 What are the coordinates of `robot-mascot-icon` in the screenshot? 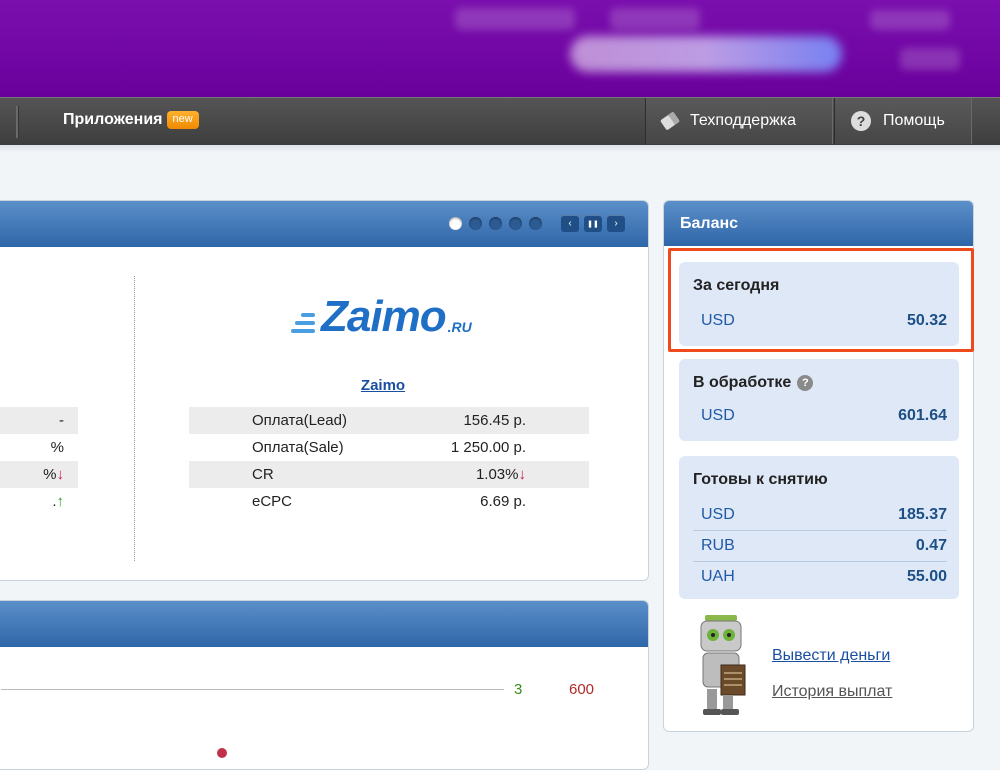 It's located at (723, 665).